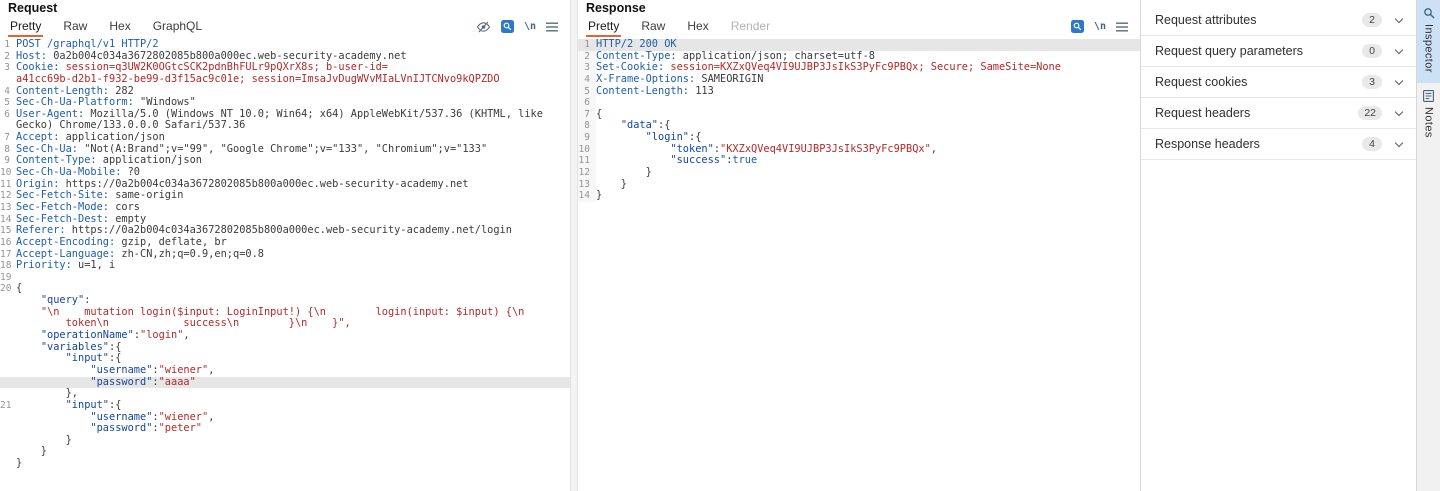 The image size is (1440, 491). Describe the element at coordinates (1278, 144) in the screenshot. I see `inspector-section-response-headers: Response headers 4` at that location.